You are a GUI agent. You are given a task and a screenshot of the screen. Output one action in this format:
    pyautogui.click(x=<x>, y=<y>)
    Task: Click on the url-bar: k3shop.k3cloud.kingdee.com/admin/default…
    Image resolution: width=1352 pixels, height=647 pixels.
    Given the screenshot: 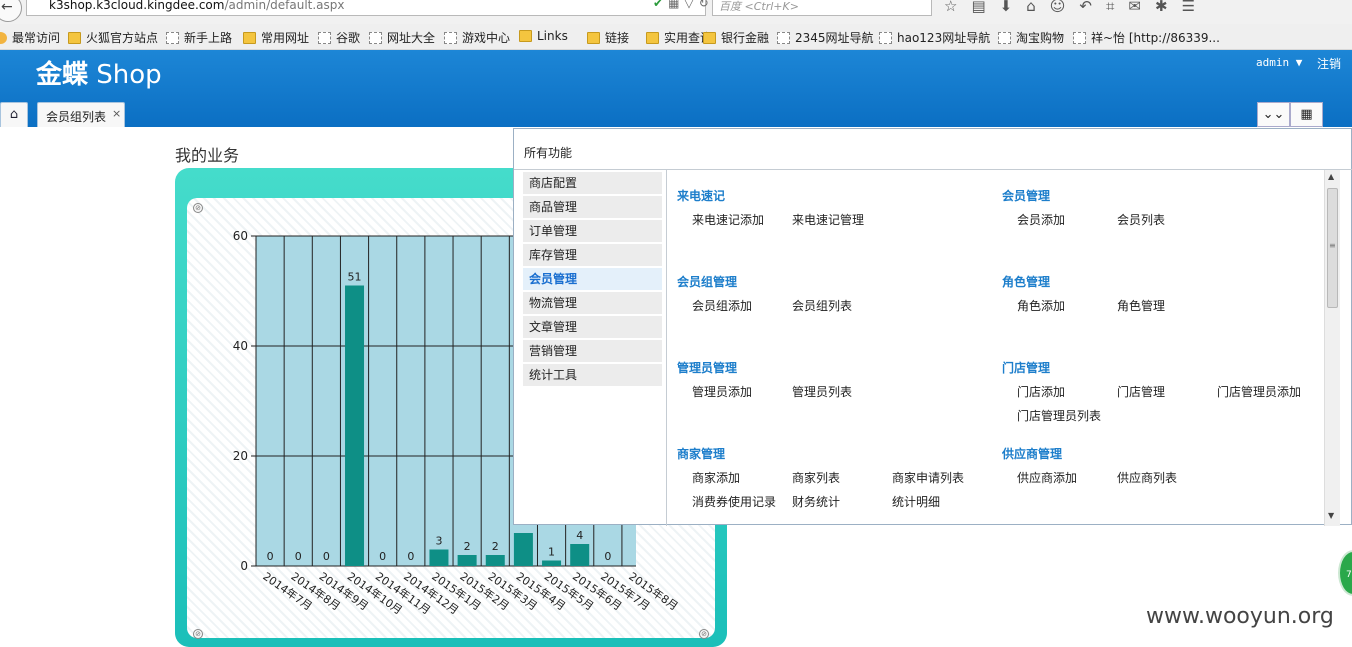 What is the action you would take?
    pyautogui.click(x=367, y=8)
    